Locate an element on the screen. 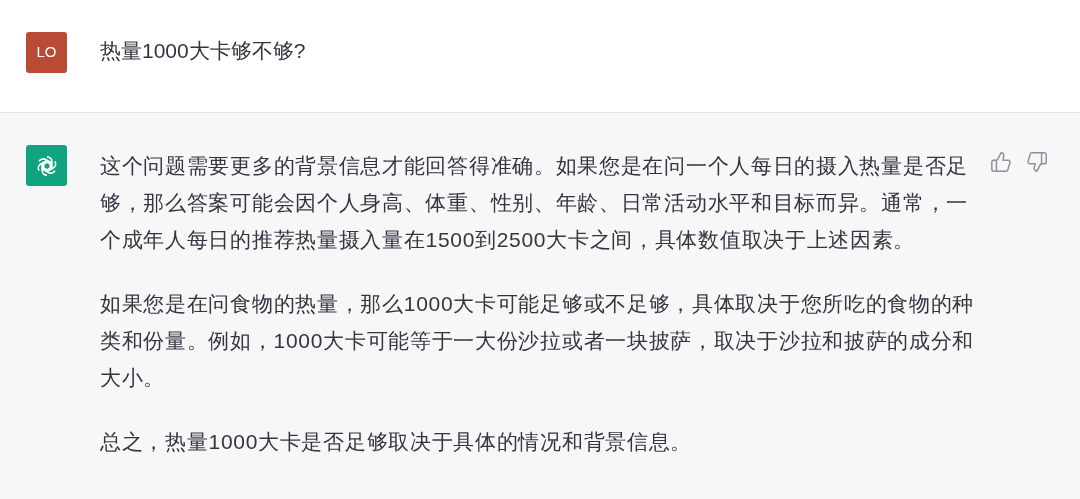 This screenshot has width=1080, height=499. user-avatar: LO is located at coordinates (46, 52).